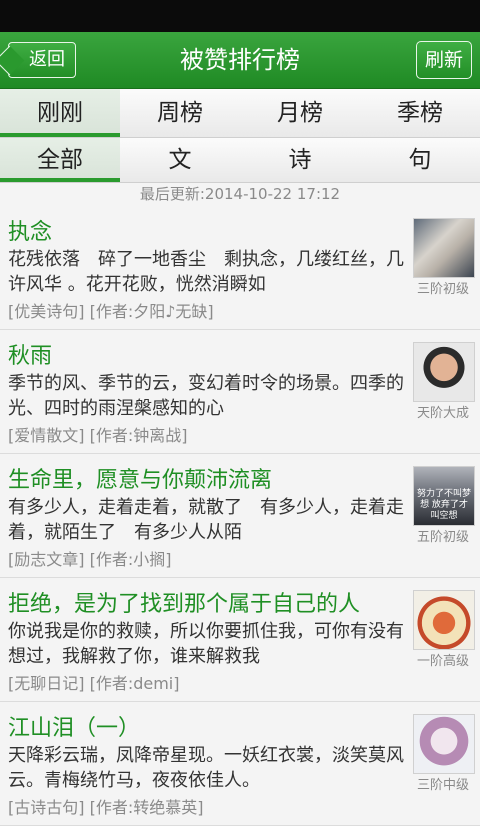  Describe the element at coordinates (444, 60) in the screenshot. I see `refresh-button: 刷新` at that location.